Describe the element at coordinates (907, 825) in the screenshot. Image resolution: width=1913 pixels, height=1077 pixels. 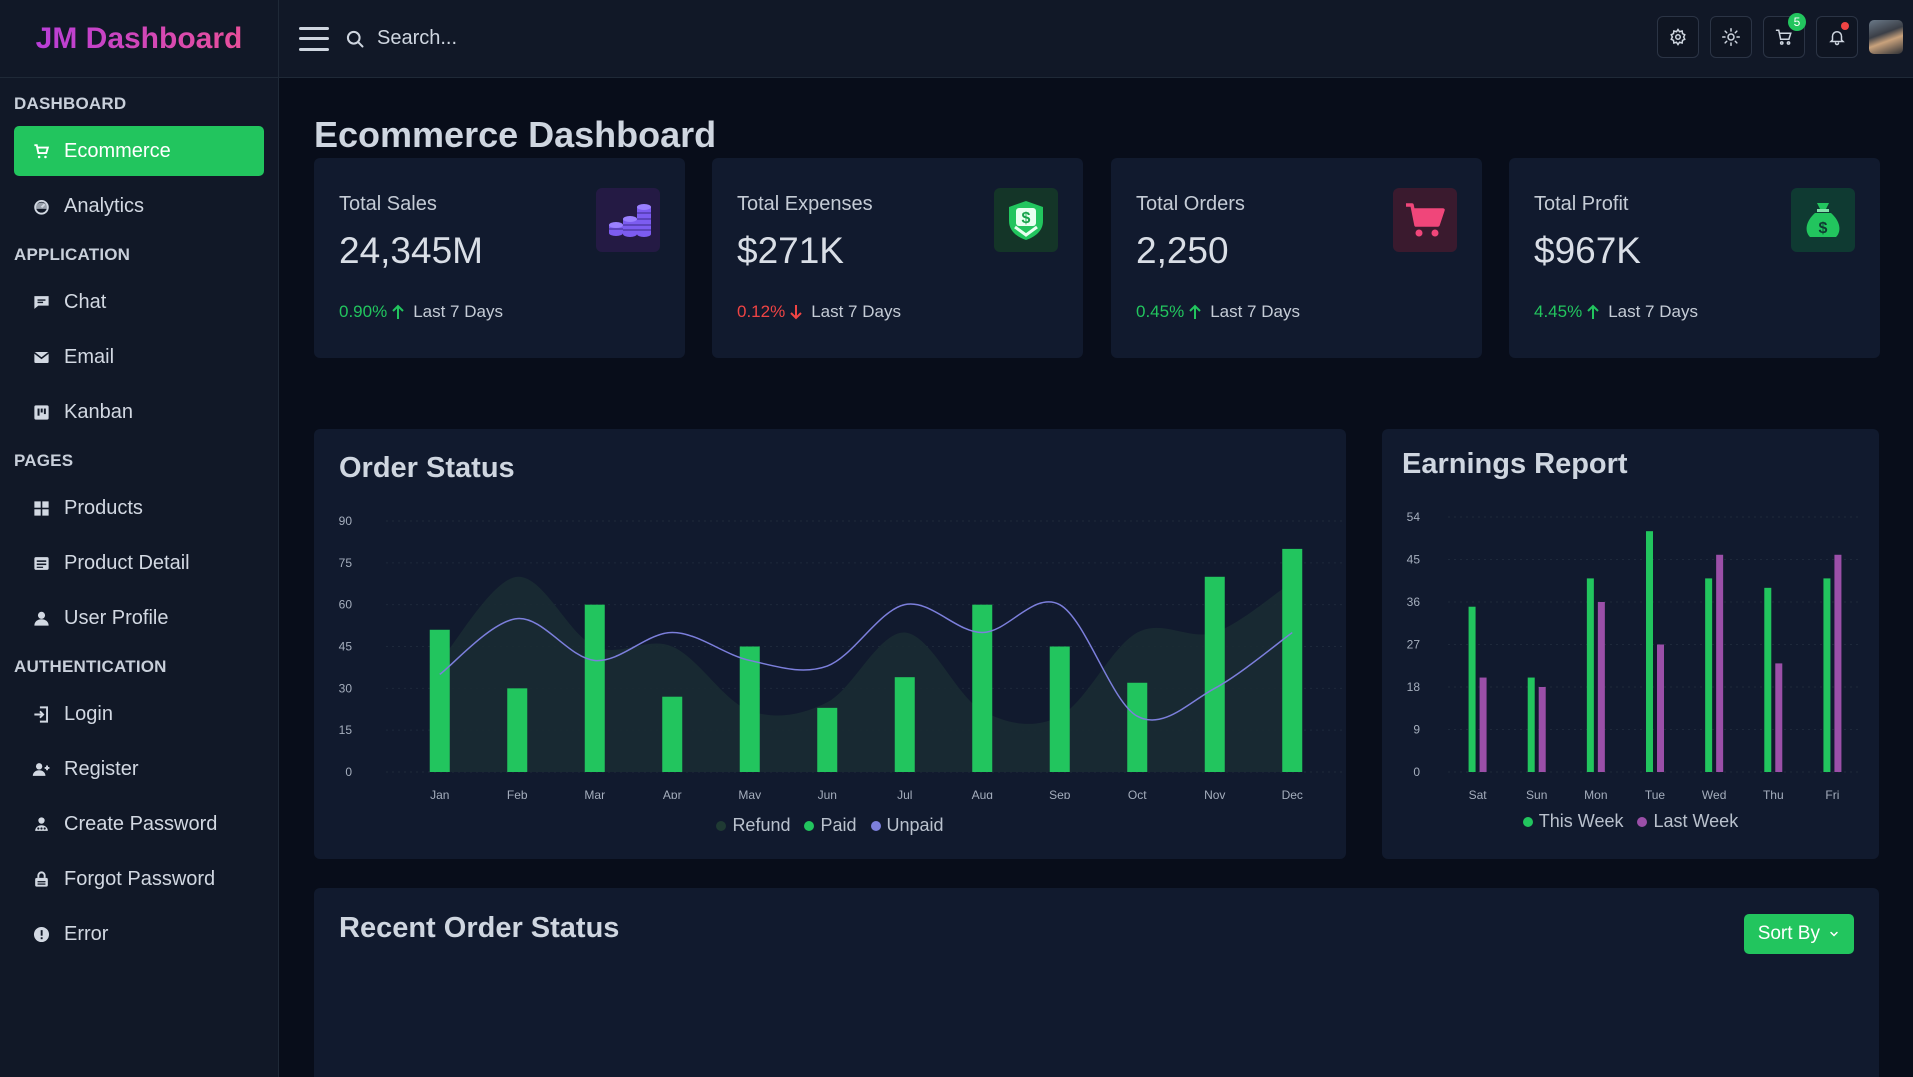
I see `legend-item-unpaid: Unpaid` at that location.